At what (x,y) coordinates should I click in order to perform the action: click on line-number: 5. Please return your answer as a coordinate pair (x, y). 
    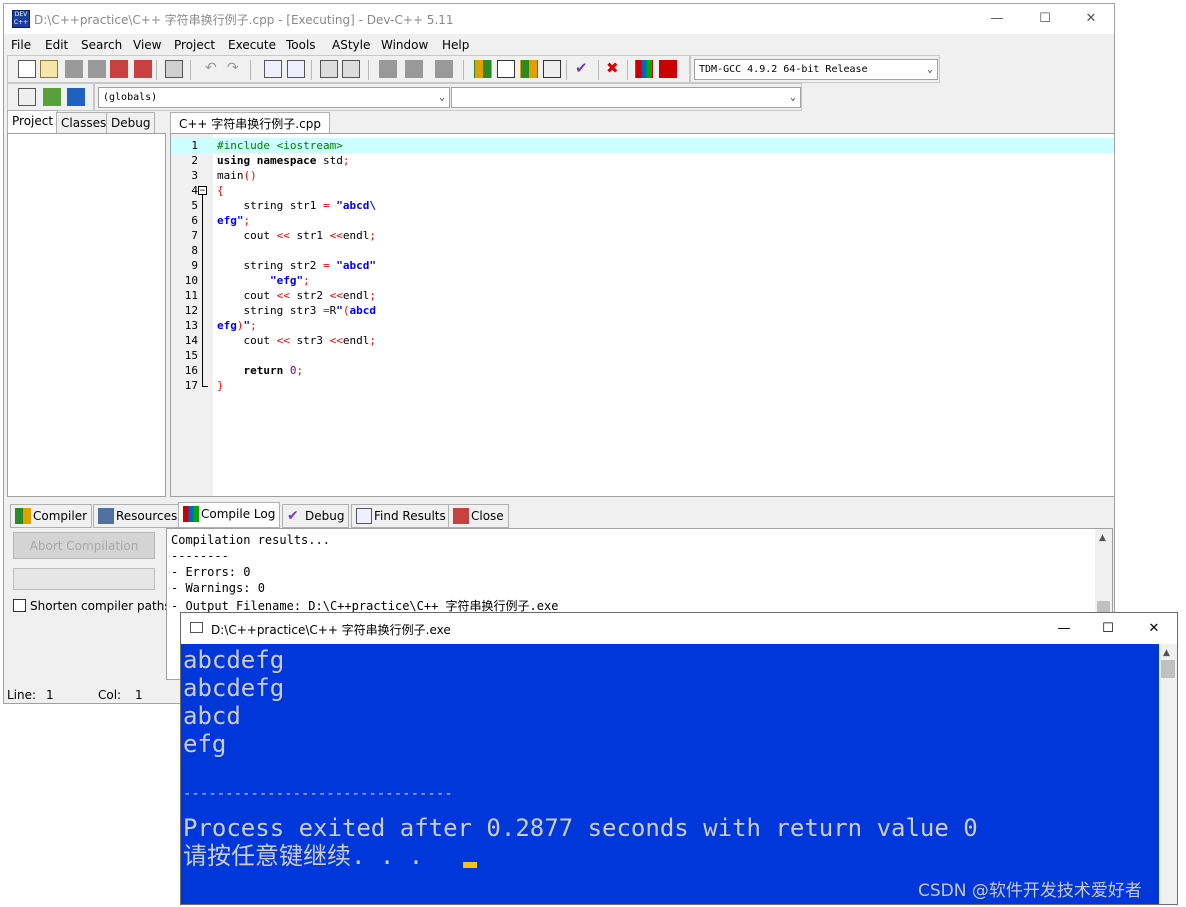
    Looking at the image, I should click on (194, 205).